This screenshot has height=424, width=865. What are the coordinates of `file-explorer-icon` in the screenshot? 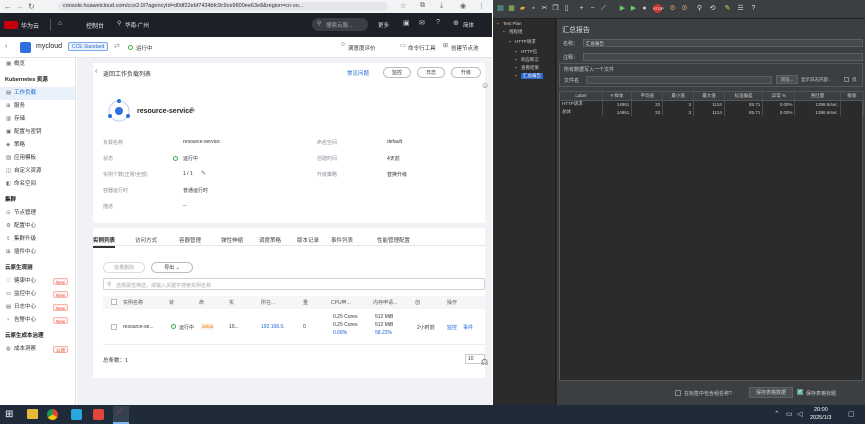 It's located at (32, 414).